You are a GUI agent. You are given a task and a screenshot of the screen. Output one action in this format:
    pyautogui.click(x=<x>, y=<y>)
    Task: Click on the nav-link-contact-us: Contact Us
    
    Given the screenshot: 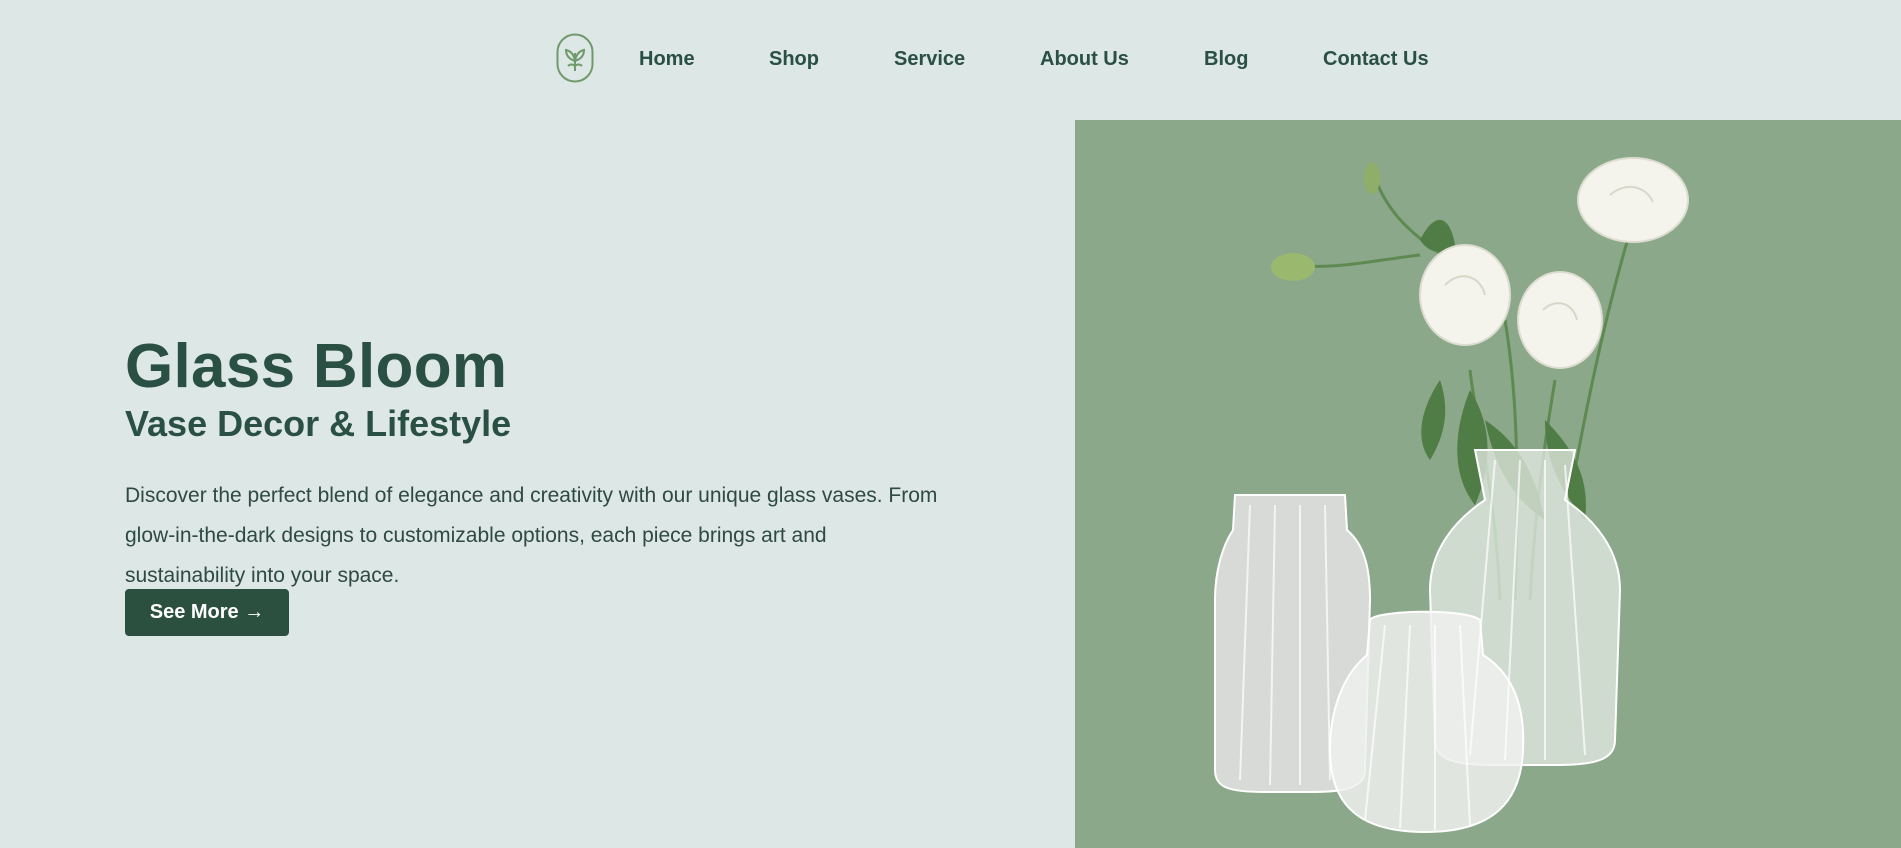 What is the action you would take?
    pyautogui.click(x=1376, y=59)
    